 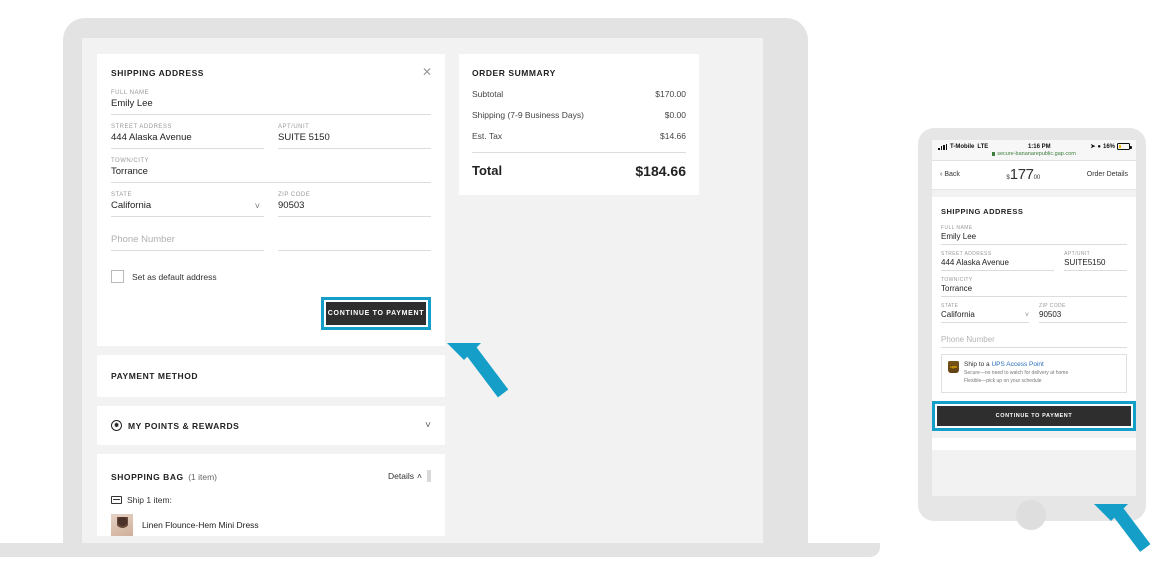 I want to click on payment-method-section: PAYMENT METHOD, so click(x=271, y=376).